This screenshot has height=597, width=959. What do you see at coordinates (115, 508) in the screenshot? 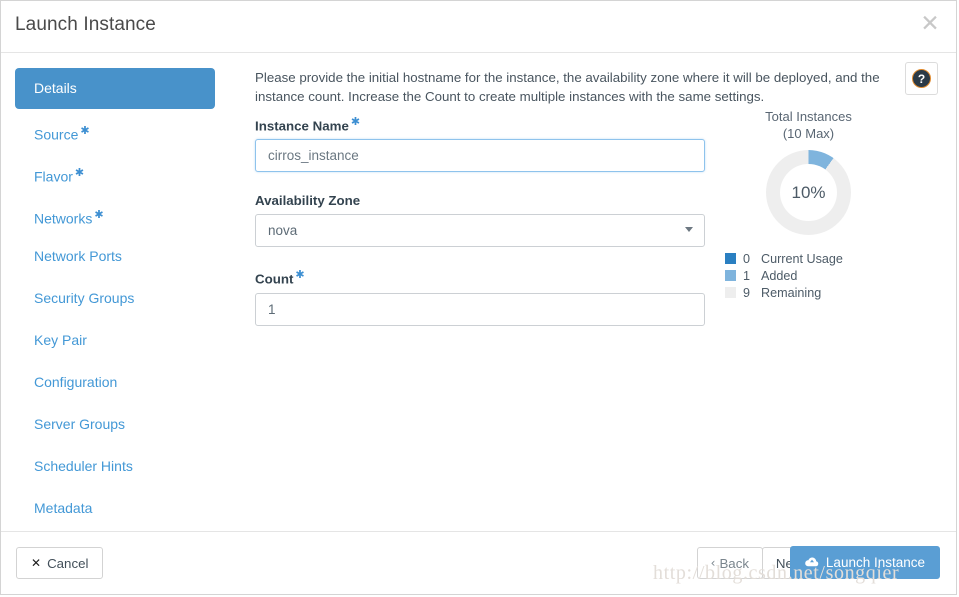
I see `sidebar-item-metadata: Metadata` at bounding box center [115, 508].